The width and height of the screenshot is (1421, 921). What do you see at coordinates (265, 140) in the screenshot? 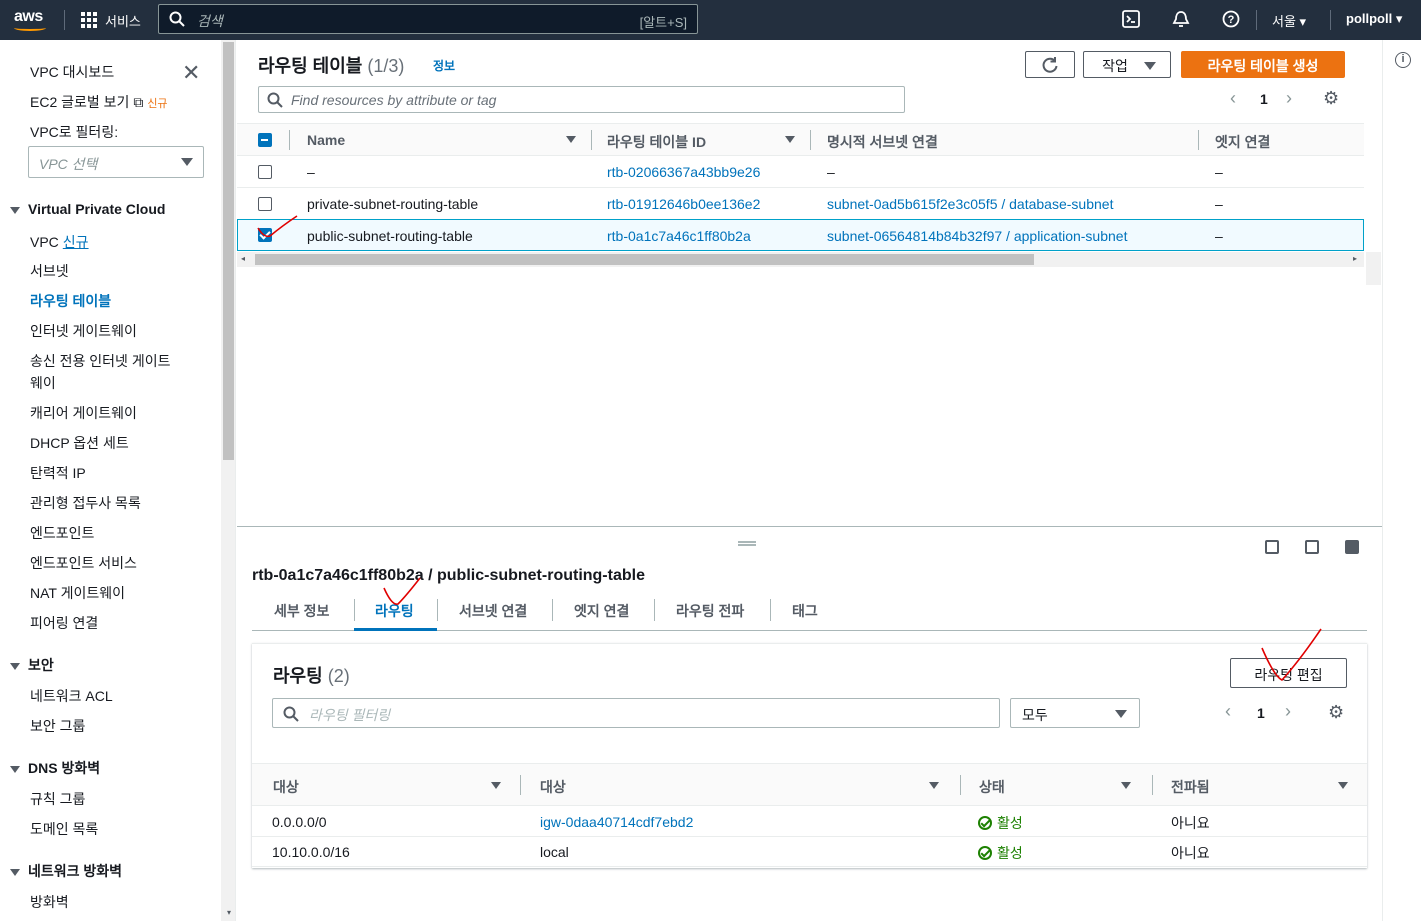
I see `select-all-checkbox` at bounding box center [265, 140].